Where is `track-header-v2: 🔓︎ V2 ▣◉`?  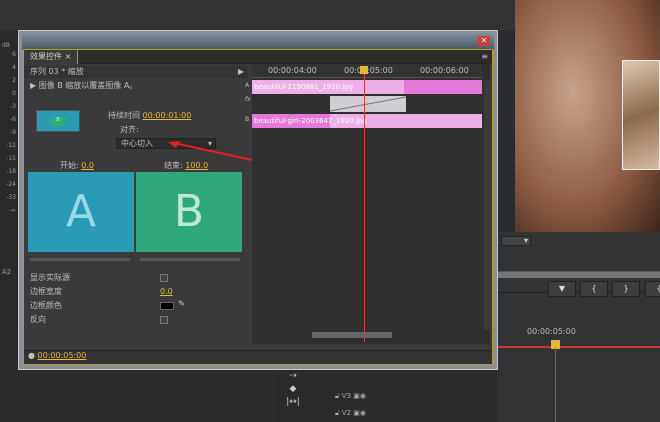
track-header-v2: 🔓︎ V2 ▣◉ is located at coordinates (365, 413).